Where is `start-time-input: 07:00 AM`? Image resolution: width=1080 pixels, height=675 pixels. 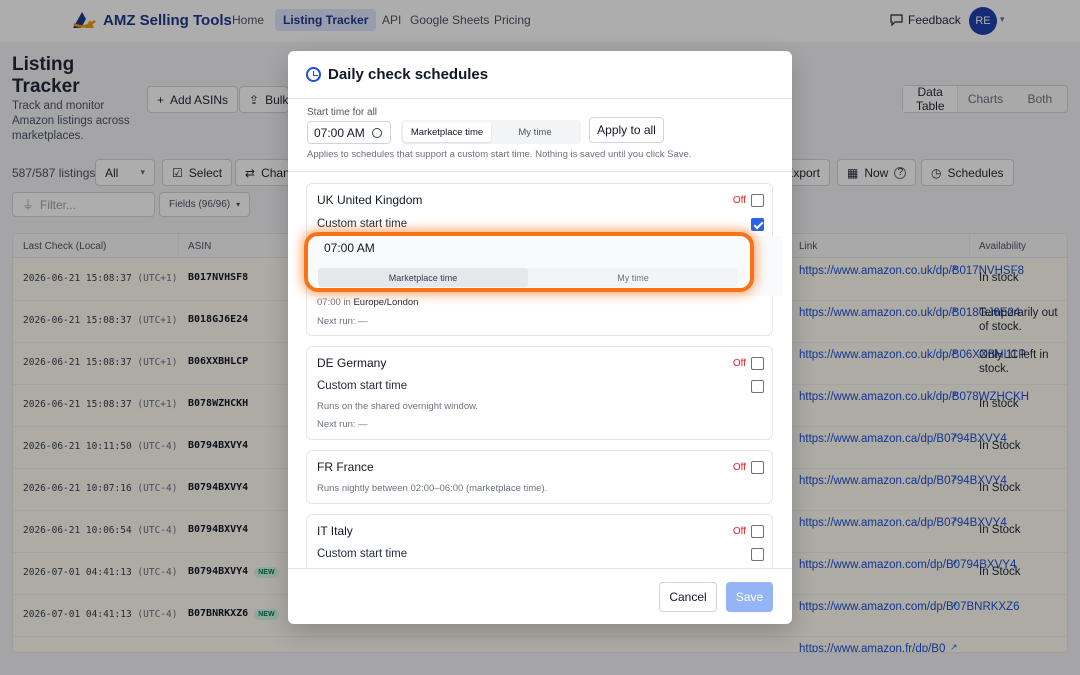
start-time-input: 07:00 AM is located at coordinates (349, 132).